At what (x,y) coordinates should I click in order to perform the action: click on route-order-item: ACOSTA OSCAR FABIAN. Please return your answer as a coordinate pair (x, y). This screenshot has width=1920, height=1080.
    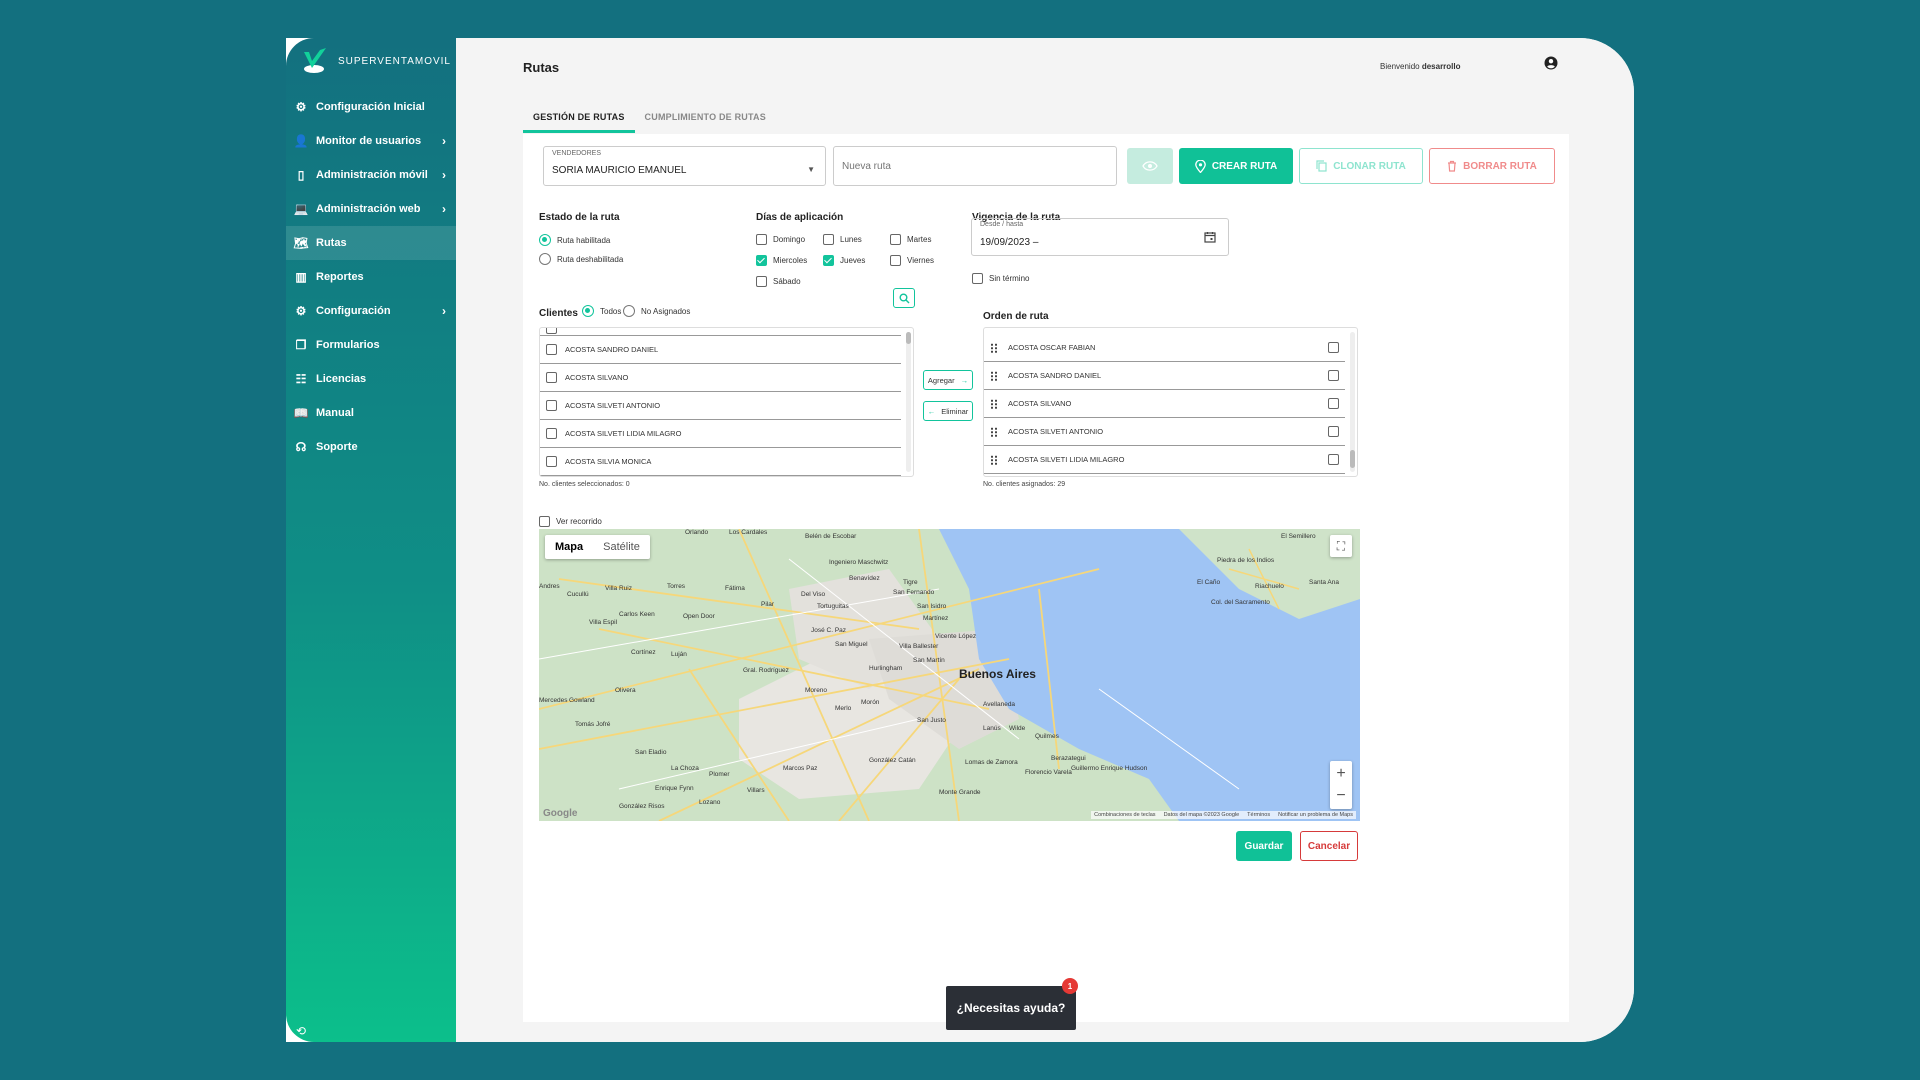
    Looking at the image, I should click on (1164, 348).